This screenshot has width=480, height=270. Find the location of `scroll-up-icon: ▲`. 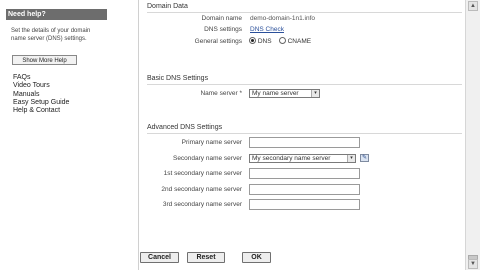

scroll-up-icon: ▲ is located at coordinates (473, 6).